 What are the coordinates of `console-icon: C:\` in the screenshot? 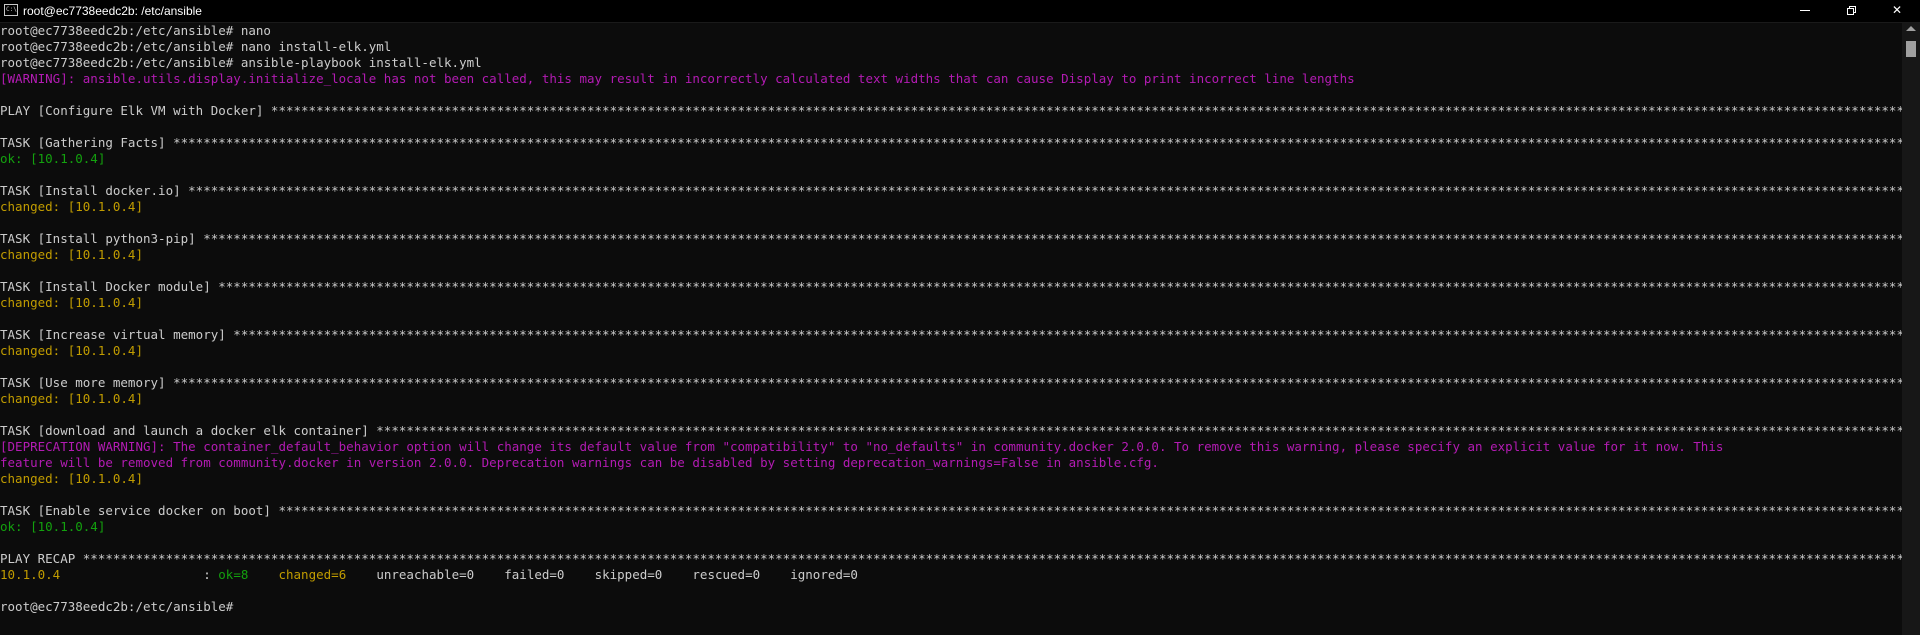 It's located at (11, 10).